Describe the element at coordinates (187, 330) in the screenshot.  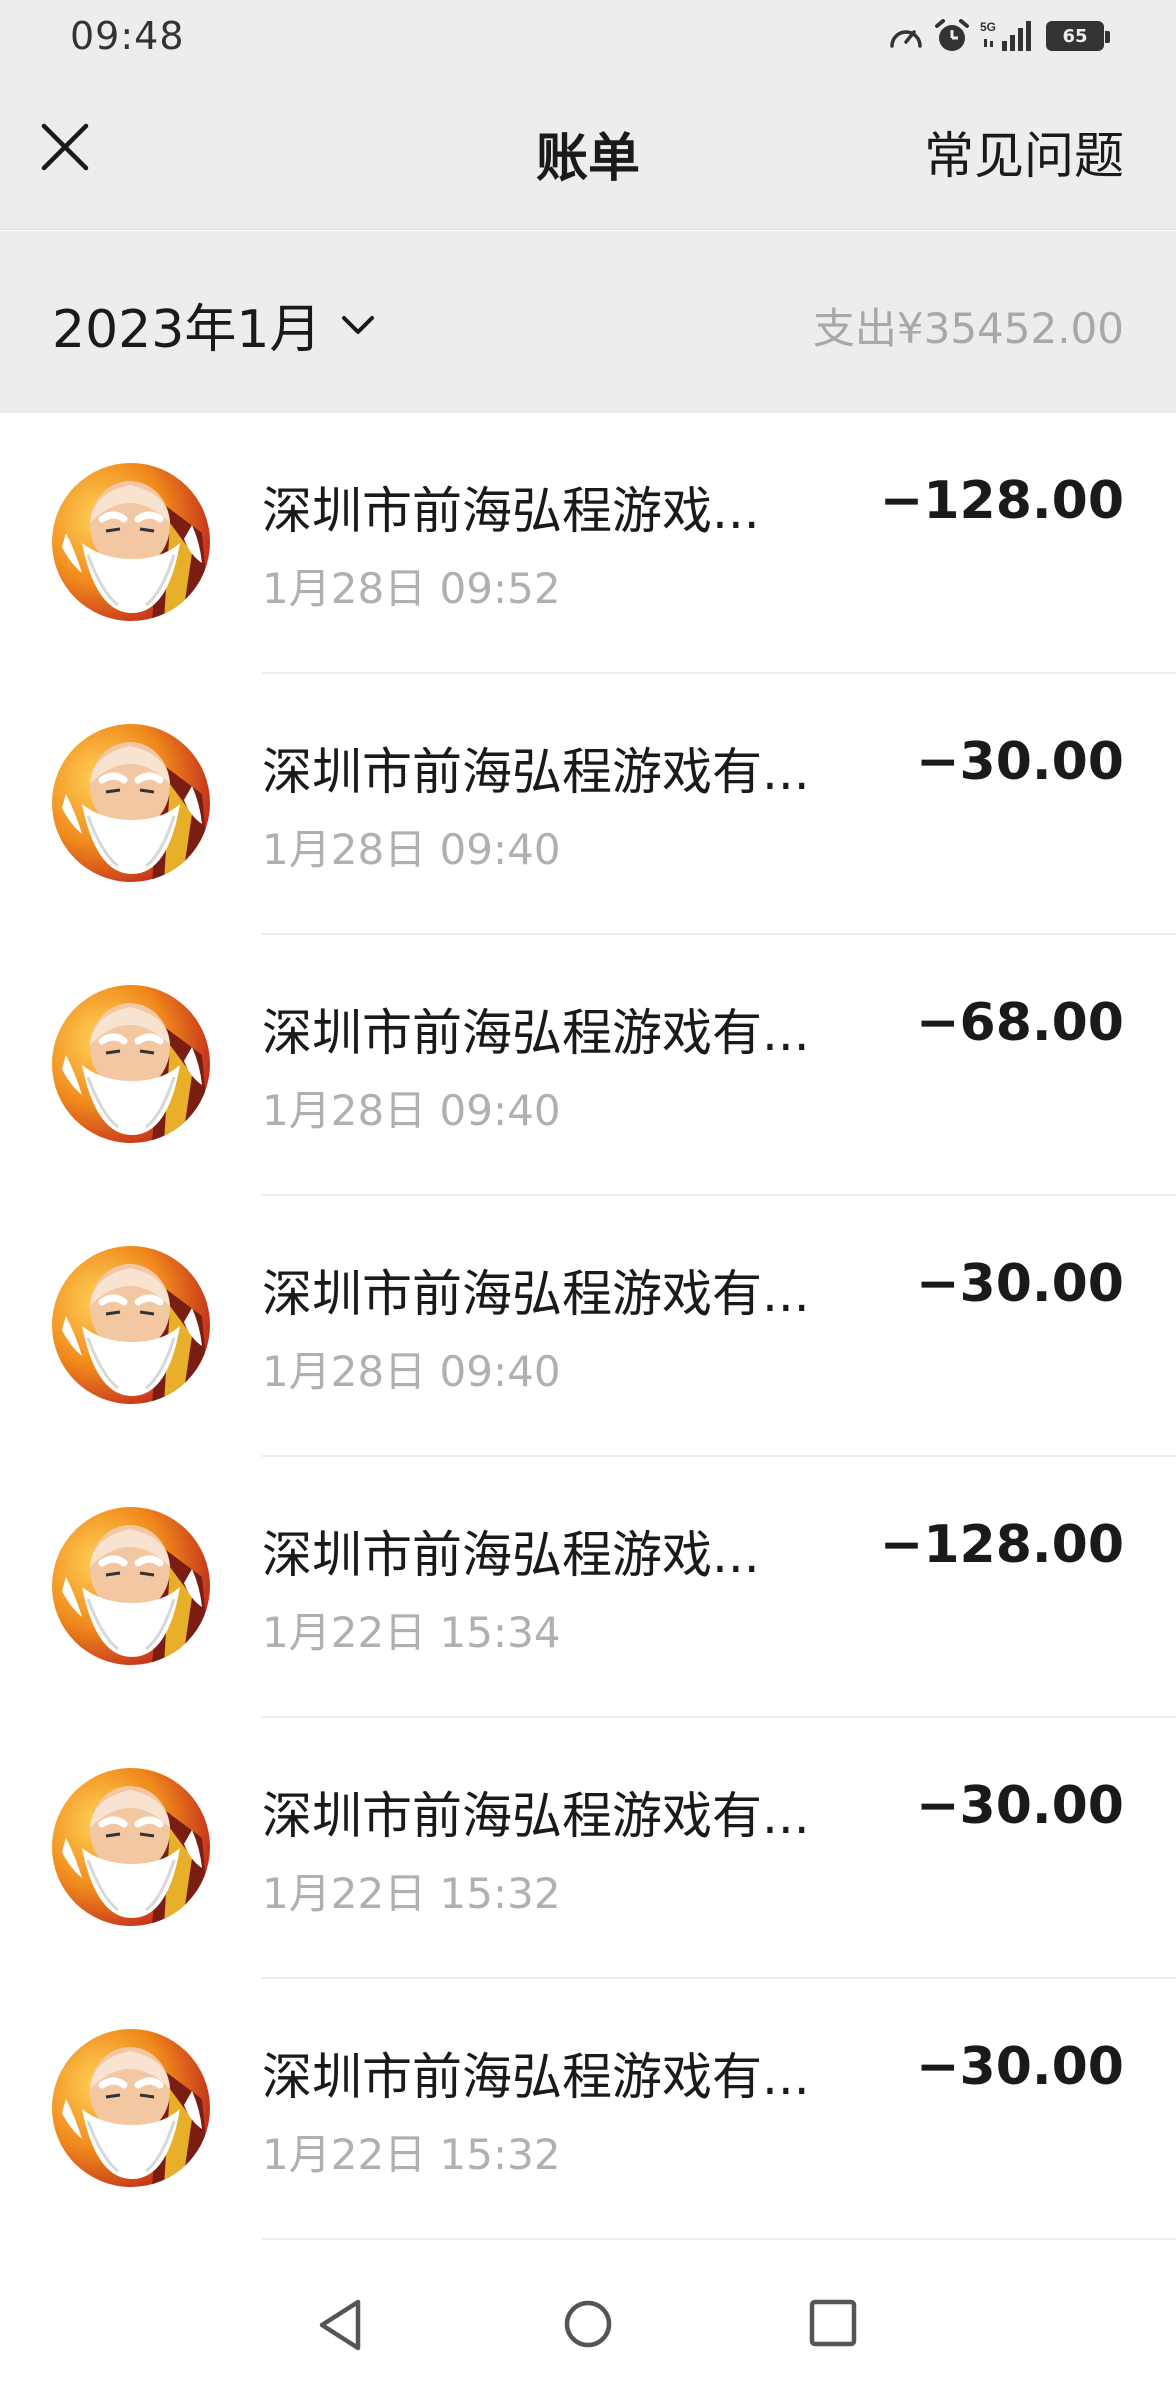
I see `month-label: 2023年1月` at that location.